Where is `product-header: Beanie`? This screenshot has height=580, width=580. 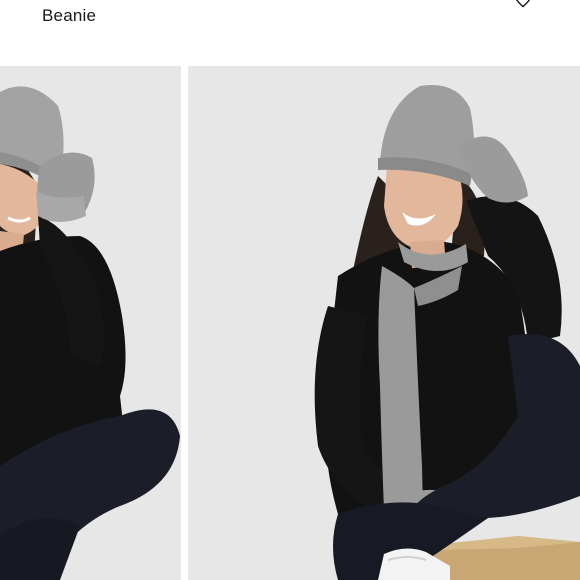
product-header: Beanie is located at coordinates (290, 33).